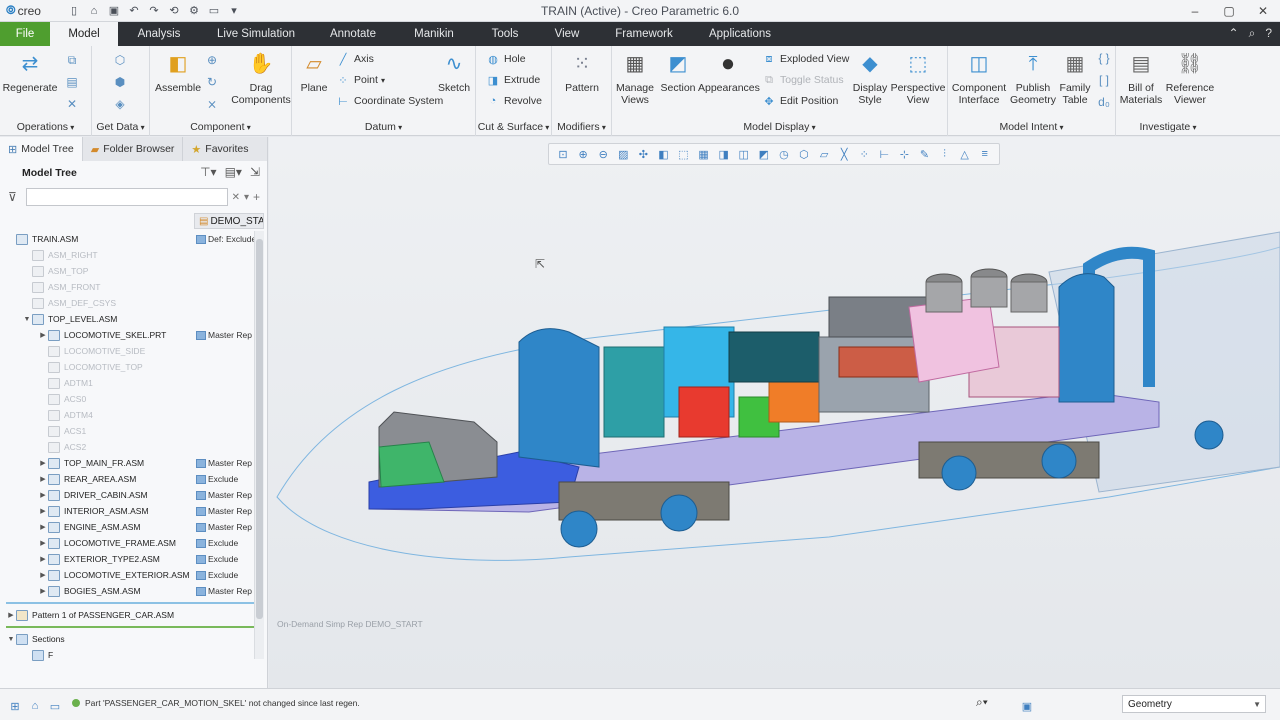  I want to click on tree-item: ACS1, so click(132, 431).